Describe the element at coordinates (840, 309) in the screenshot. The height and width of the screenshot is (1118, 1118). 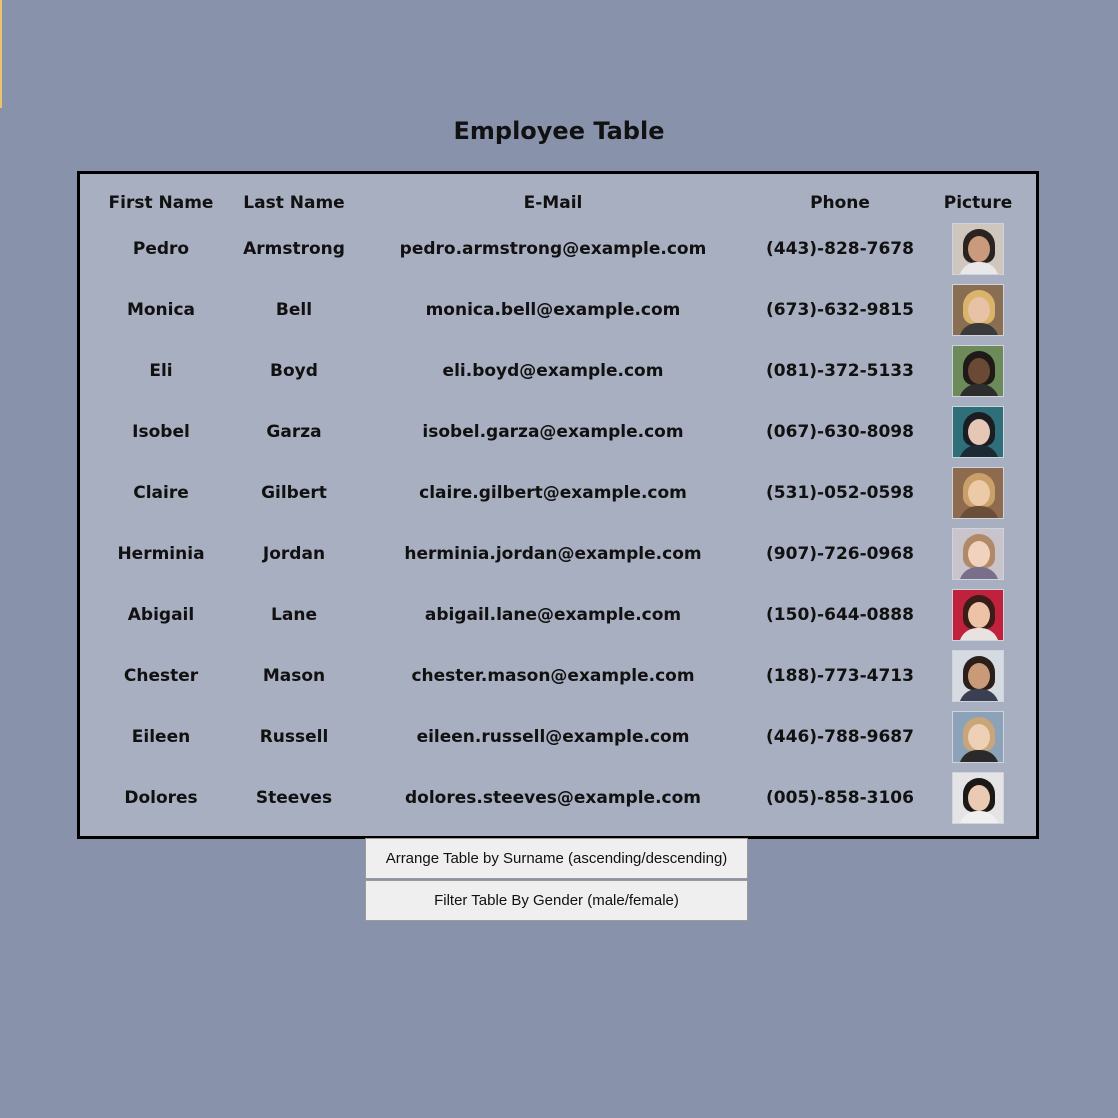
I see `phone-cell: (673)-632-9815` at that location.